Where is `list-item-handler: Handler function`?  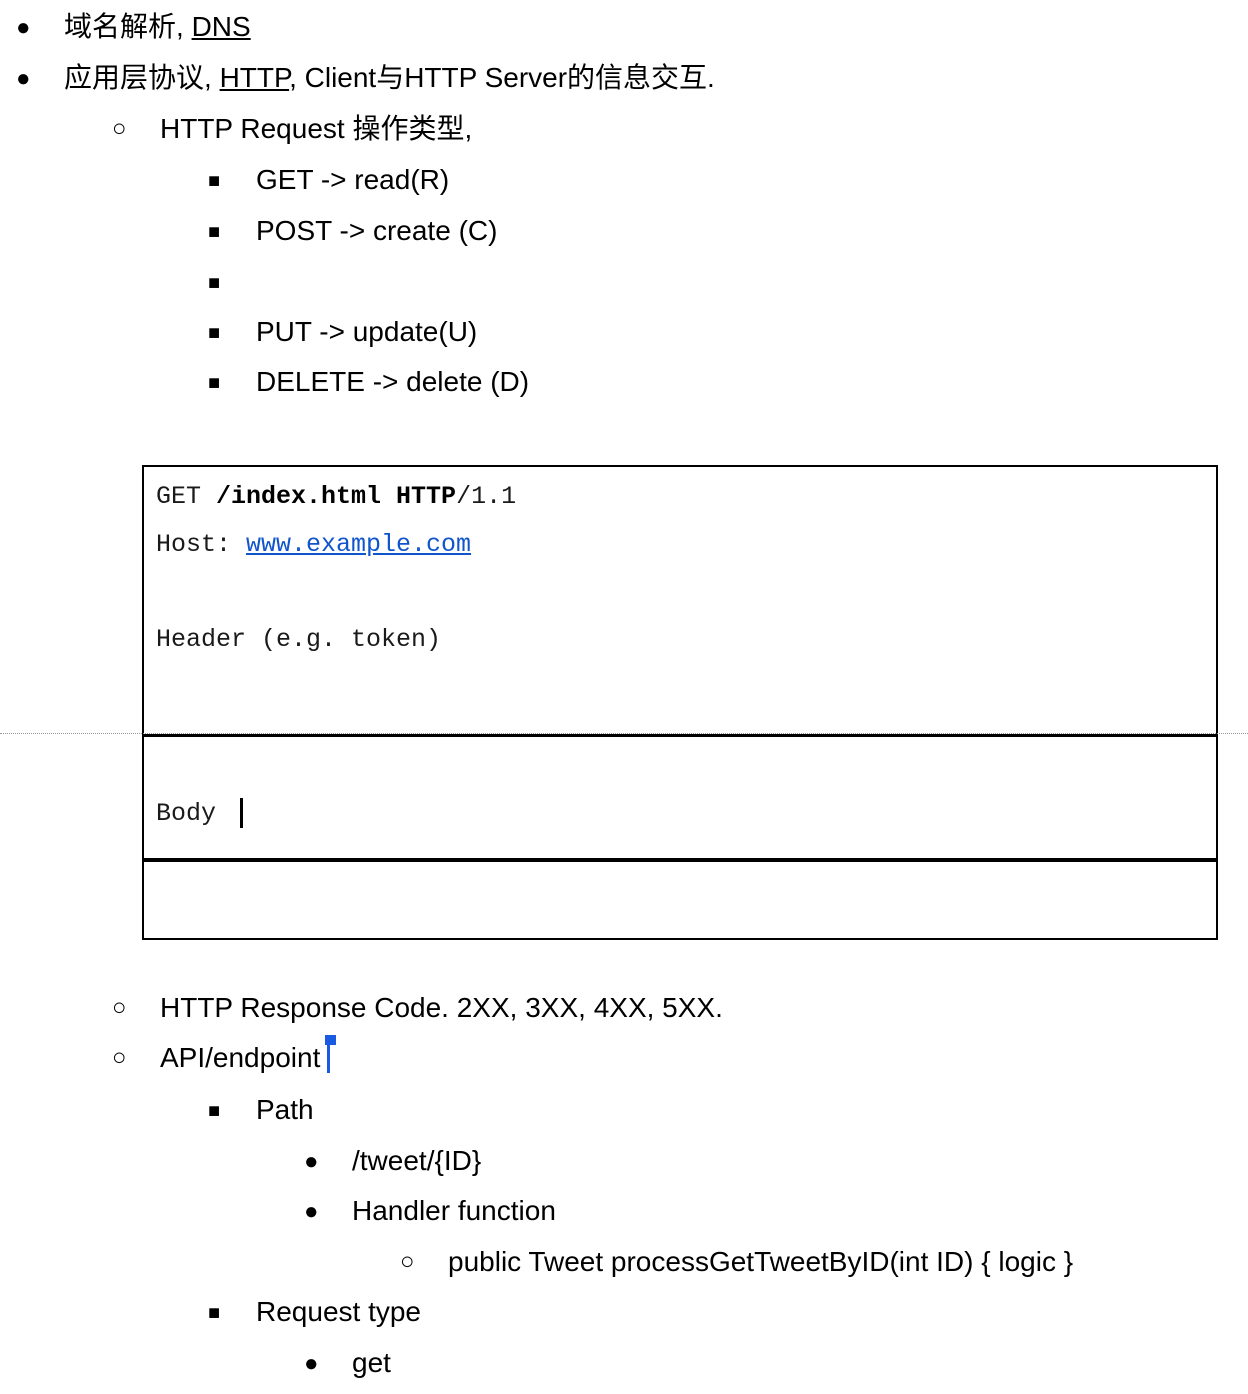
list-item-handler: Handler function is located at coordinates (454, 1210).